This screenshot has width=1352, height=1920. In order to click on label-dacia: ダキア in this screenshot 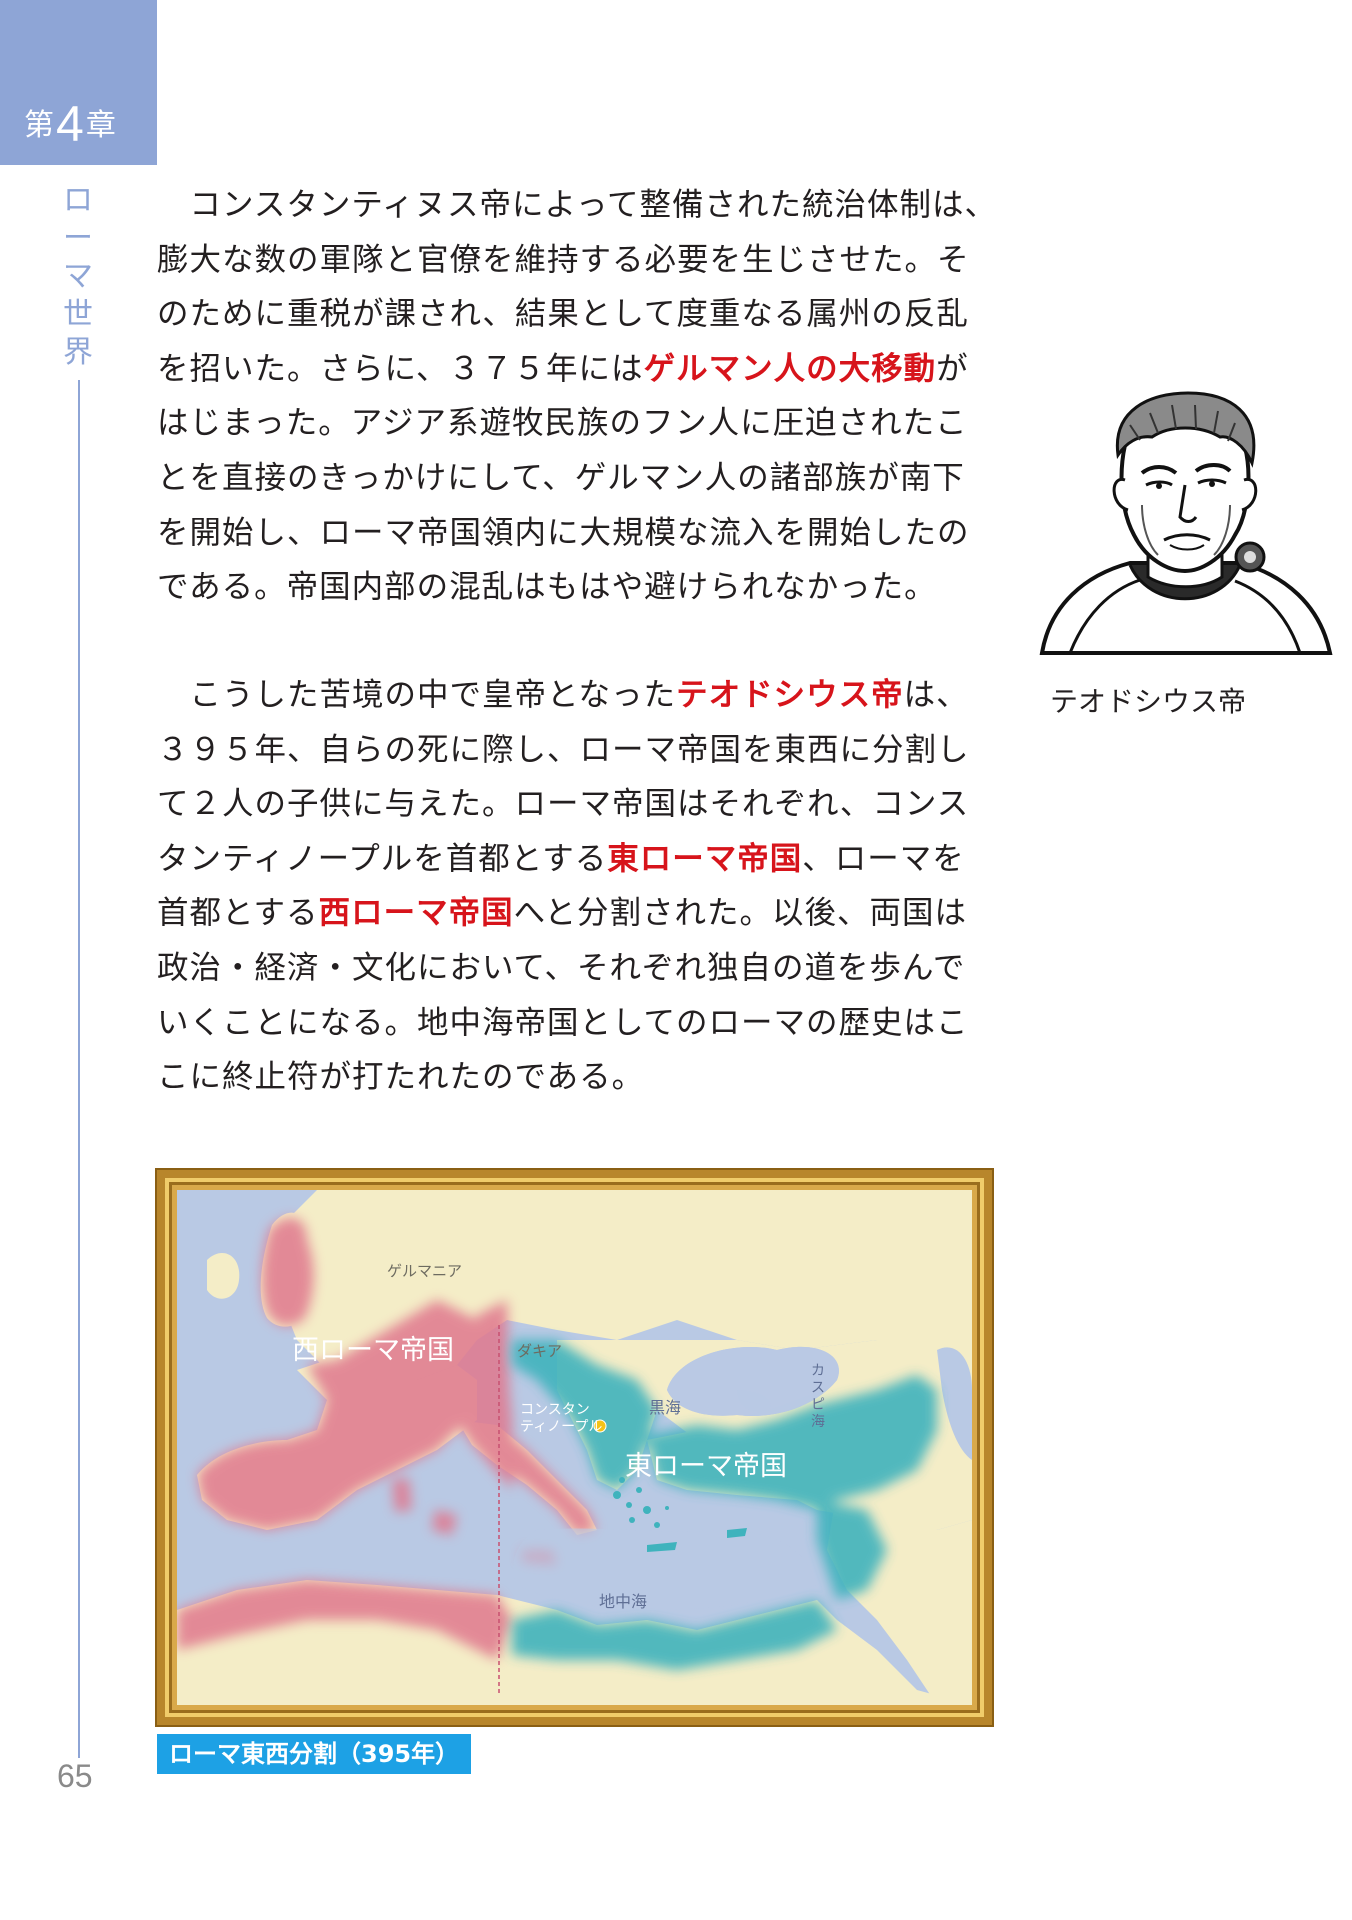, I will do `click(540, 1351)`.